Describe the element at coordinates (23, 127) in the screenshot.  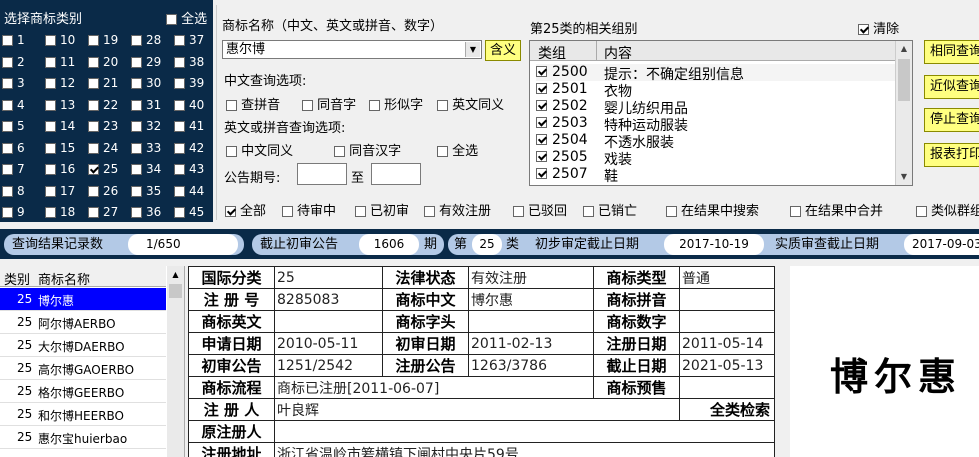
I see `category-5: 5` at that location.